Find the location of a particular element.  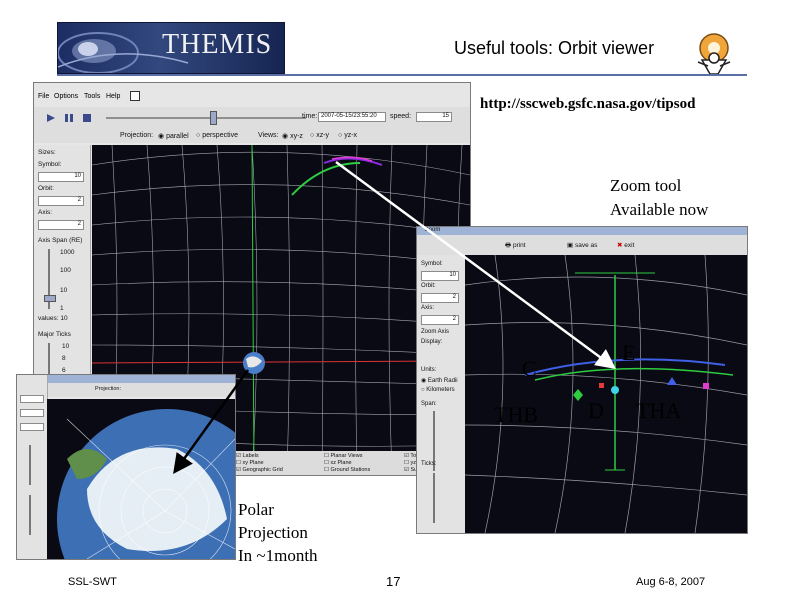

footer-date: Aug 6-8, 2007 is located at coordinates (671, 582).